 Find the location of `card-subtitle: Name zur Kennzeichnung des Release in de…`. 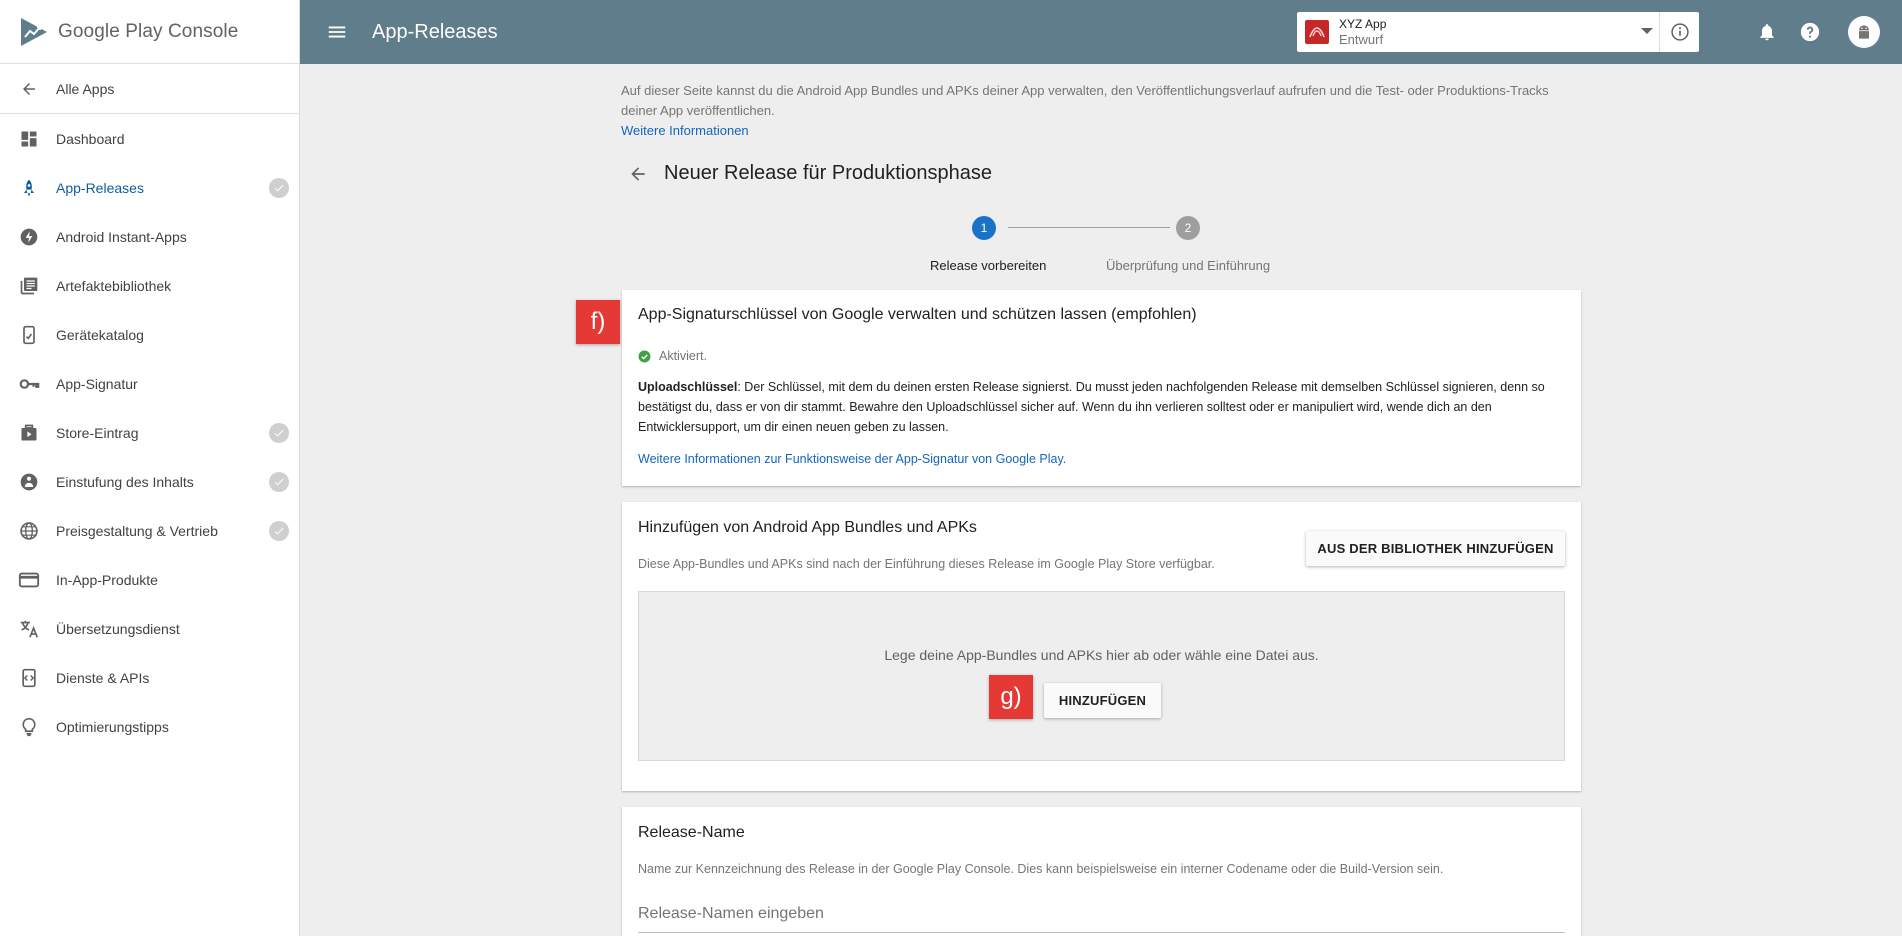

card-subtitle: Name zur Kennzeichnung des Release in de… is located at coordinates (1041, 869).